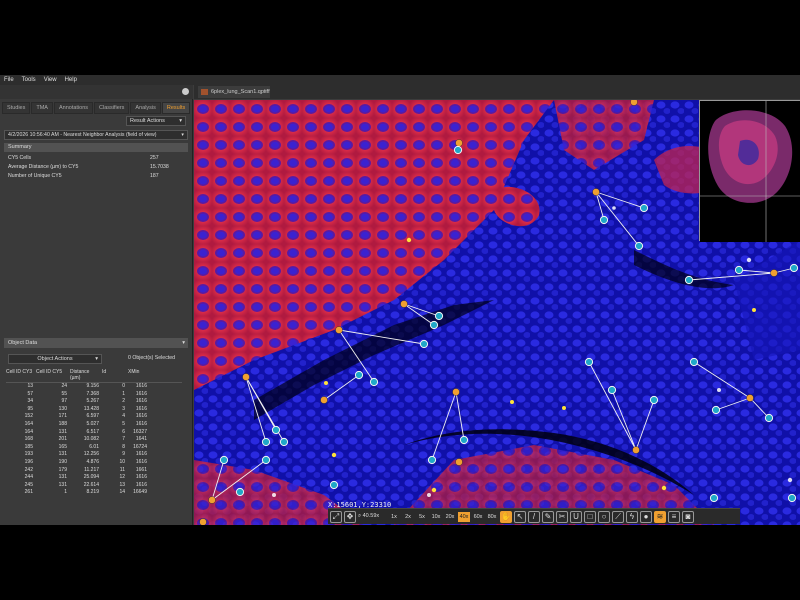  What do you see at coordinates (122, 469) in the screenshot?
I see `cell-id: 11` at bounding box center [122, 469].